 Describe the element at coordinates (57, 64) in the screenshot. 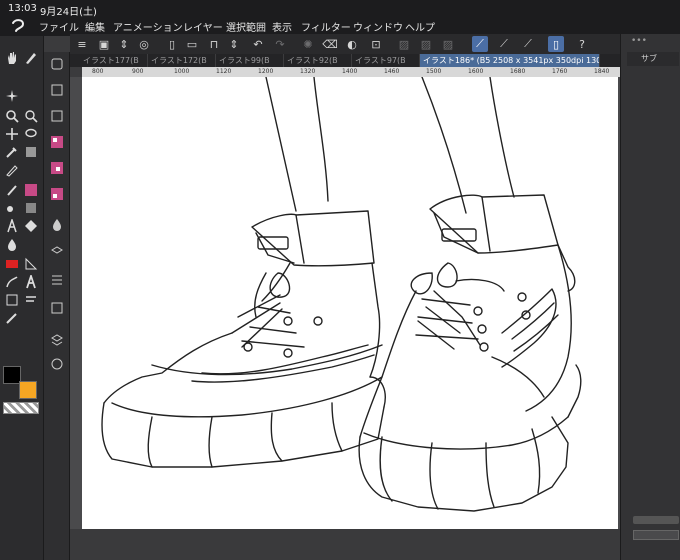

I see `sub-tool-icon` at that location.